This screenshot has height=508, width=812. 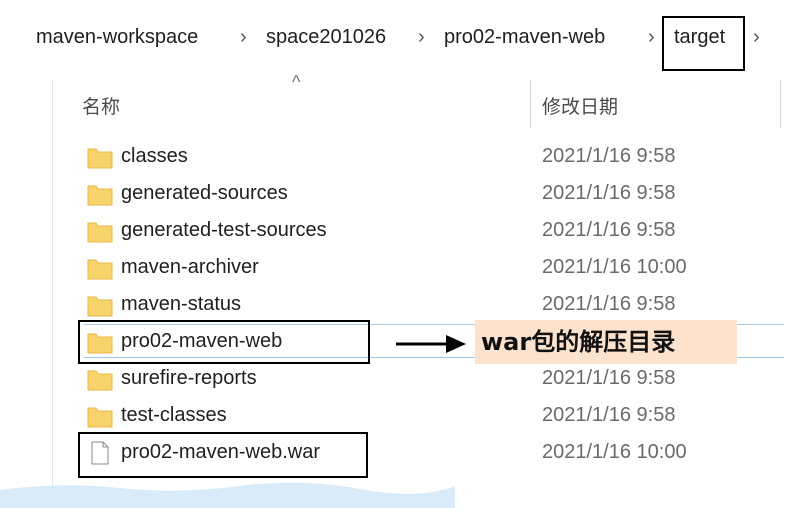 What do you see at coordinates (224, 230) in the screenshot?
I see `file-name: generated-test-sources` at bounding box center [224, 230].